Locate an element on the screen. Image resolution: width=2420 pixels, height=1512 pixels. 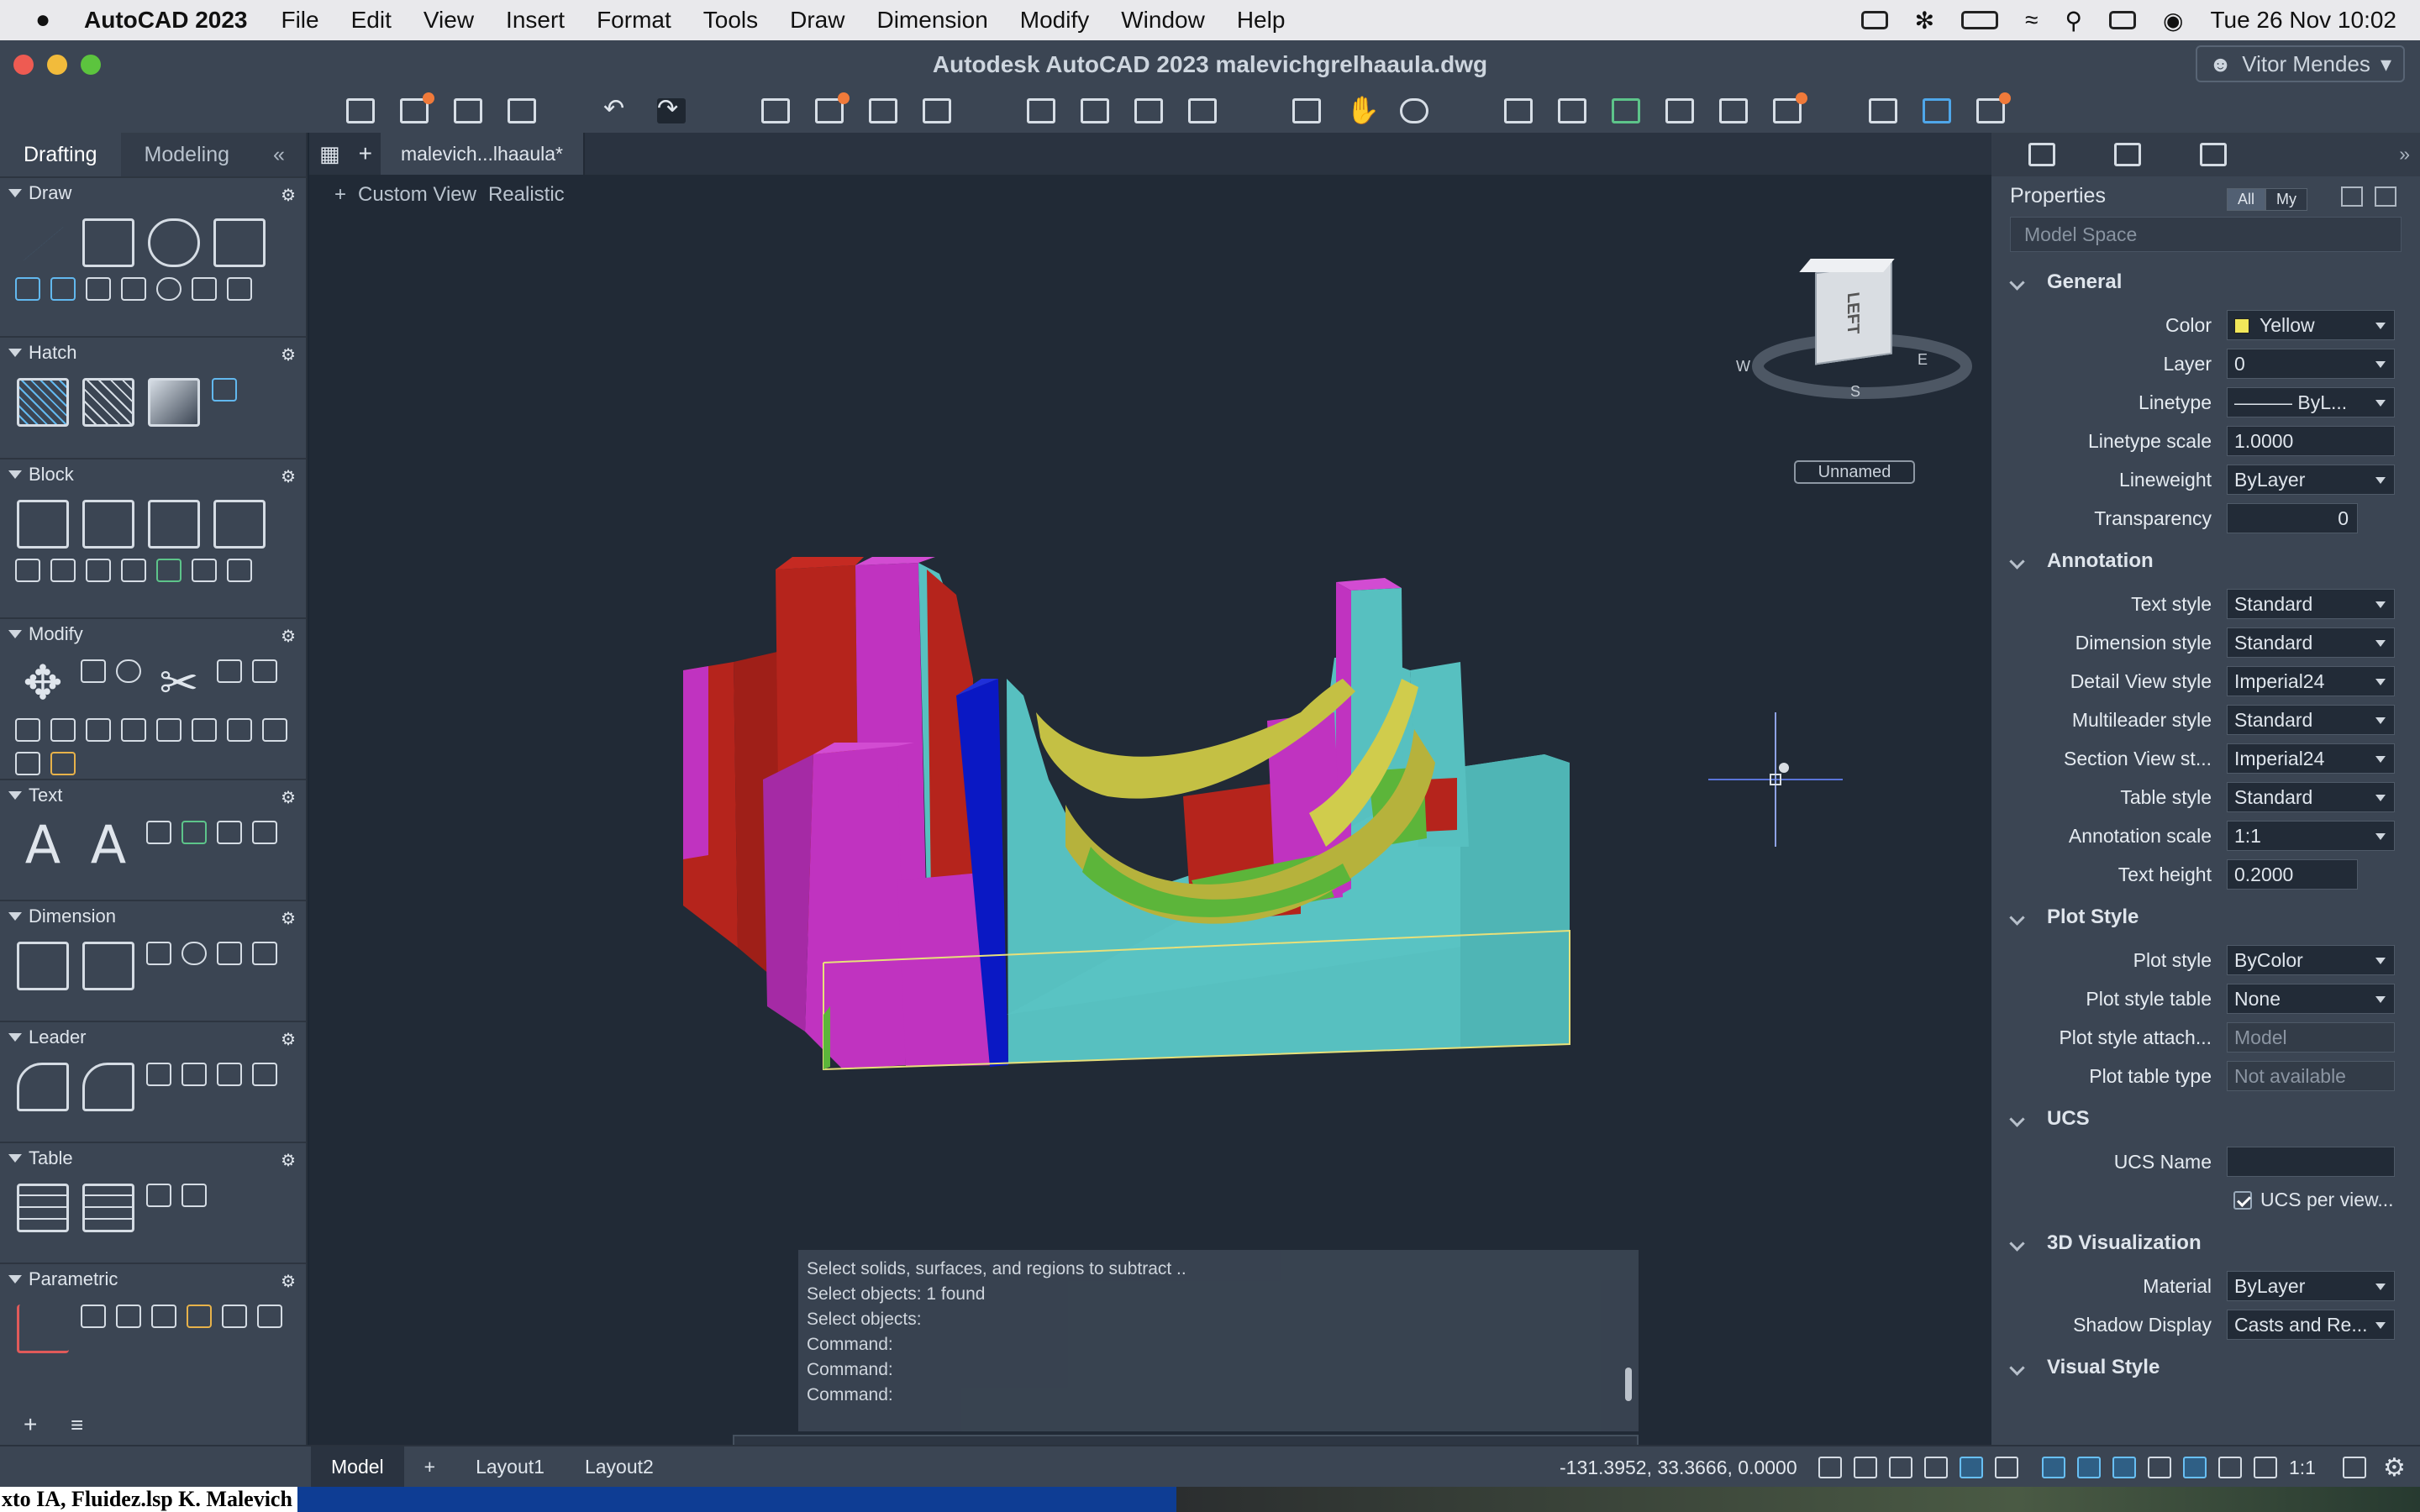
clock: Tue 26 Nov 10:02 is located at coordinates (2303, 20).